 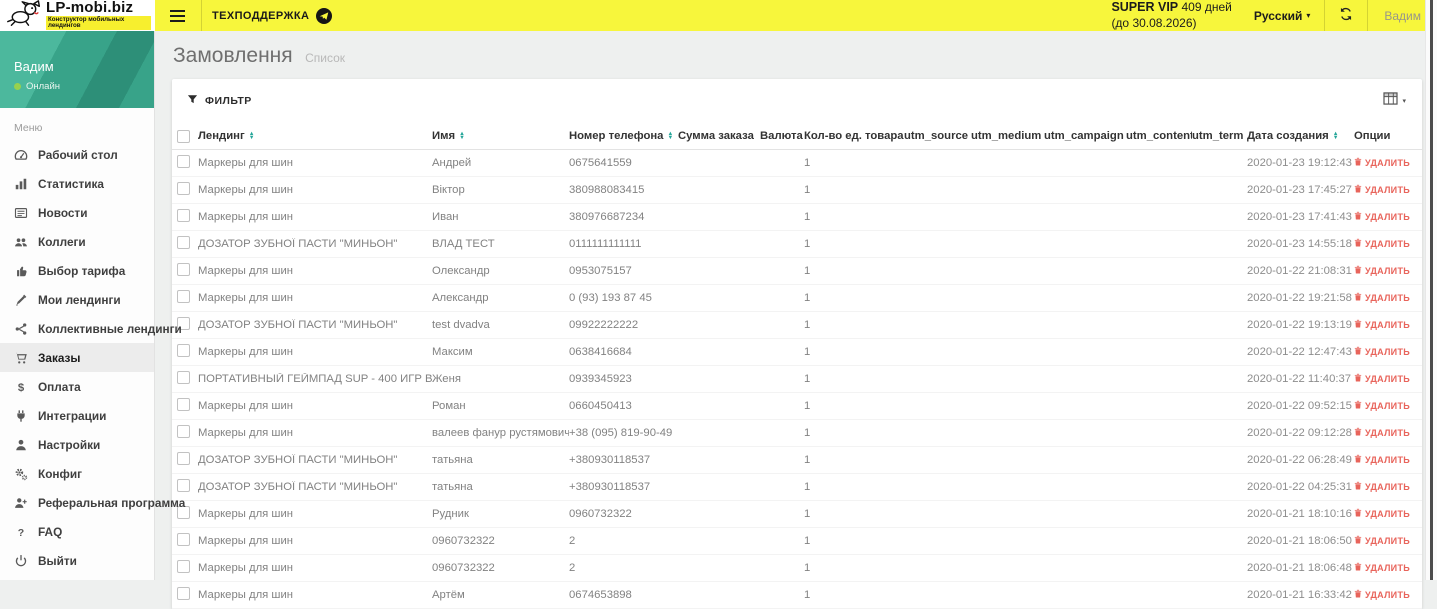 What do you see at coordinates (623, 325) in the screenshot?
I see `cell-phone: 09922222222` at bounding box center [623, 325].